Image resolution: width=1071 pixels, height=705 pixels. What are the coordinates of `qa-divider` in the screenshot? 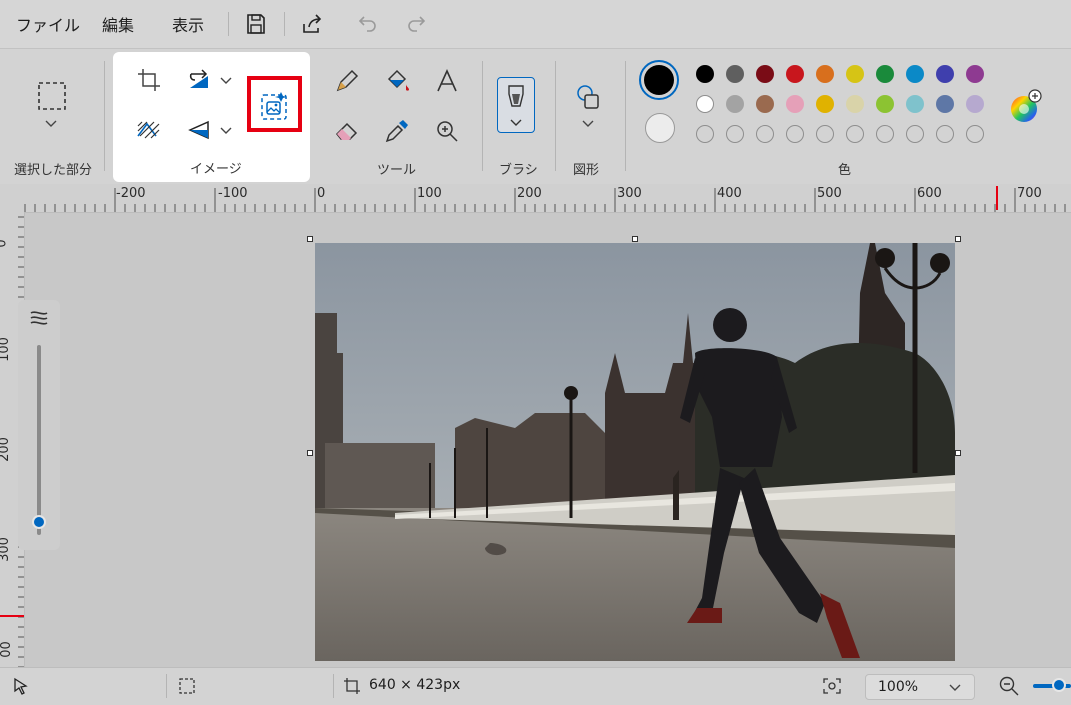 It's located at (284, 24).